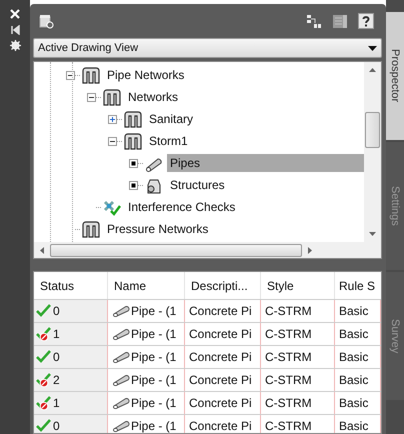  I want to click on horizontal-scrollbar, so click(207, 250).